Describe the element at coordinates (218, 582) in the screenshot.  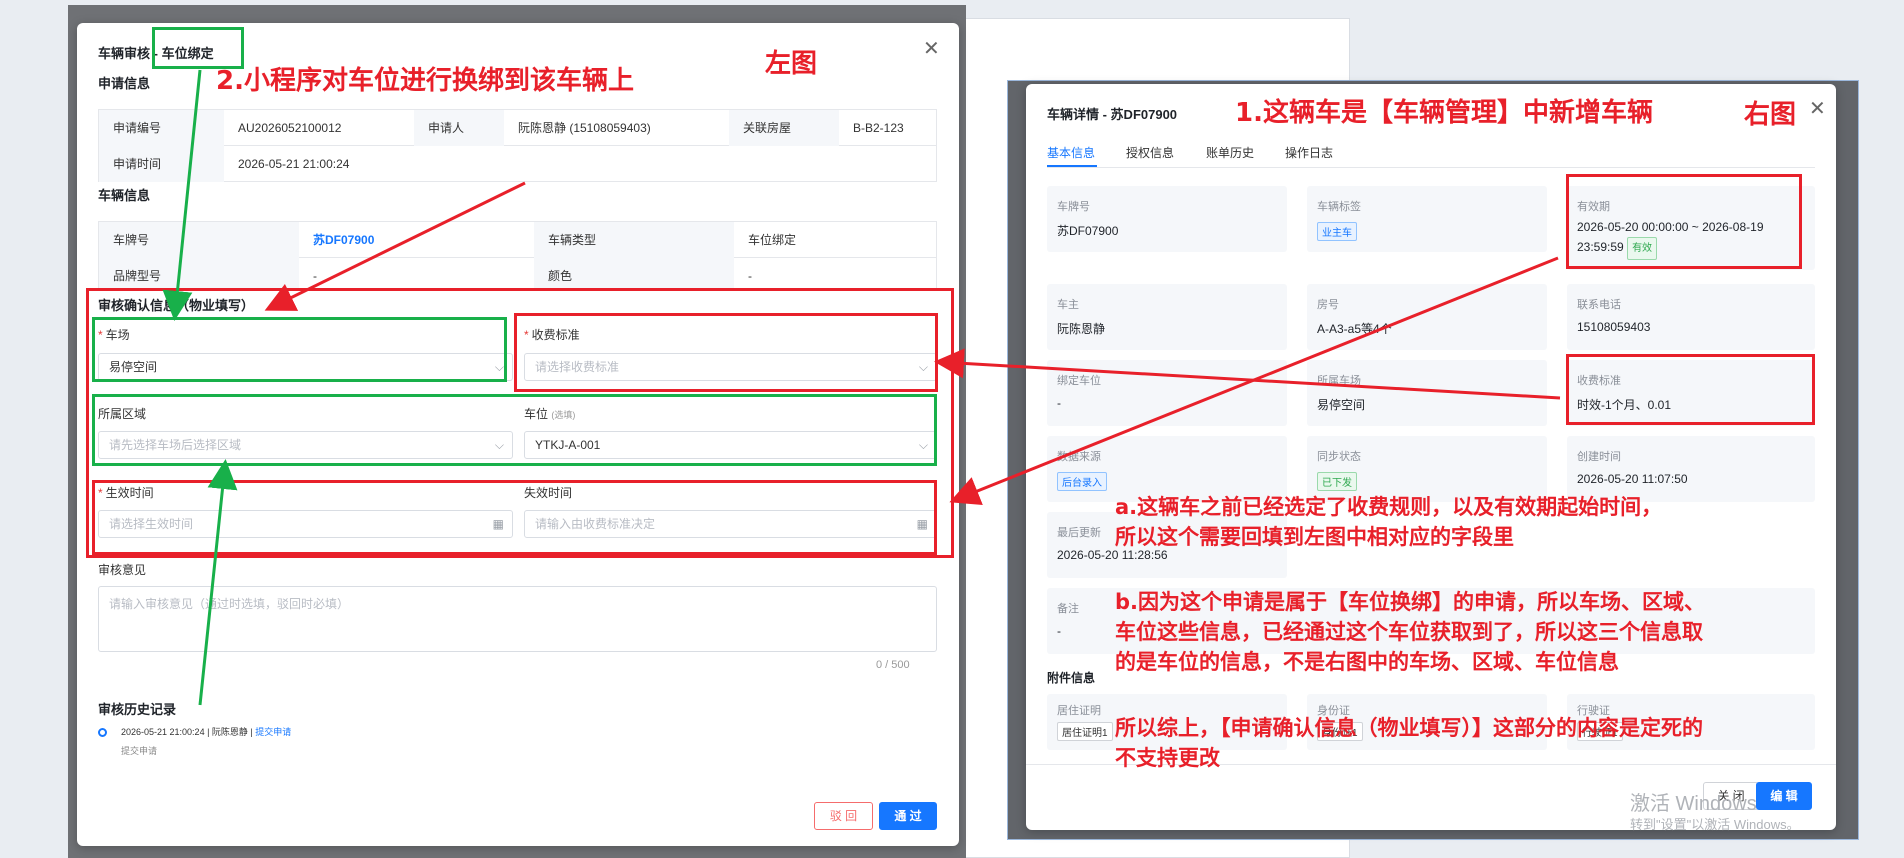
I see `arrow-green-from-history` at that location.